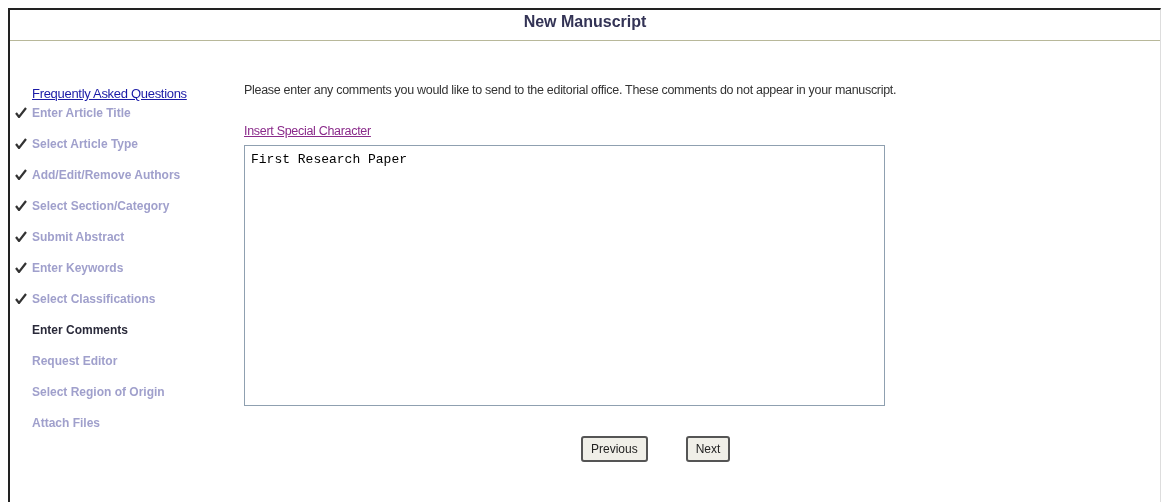  I want to click on step-item: Enter Article Title, so click(81, 112).